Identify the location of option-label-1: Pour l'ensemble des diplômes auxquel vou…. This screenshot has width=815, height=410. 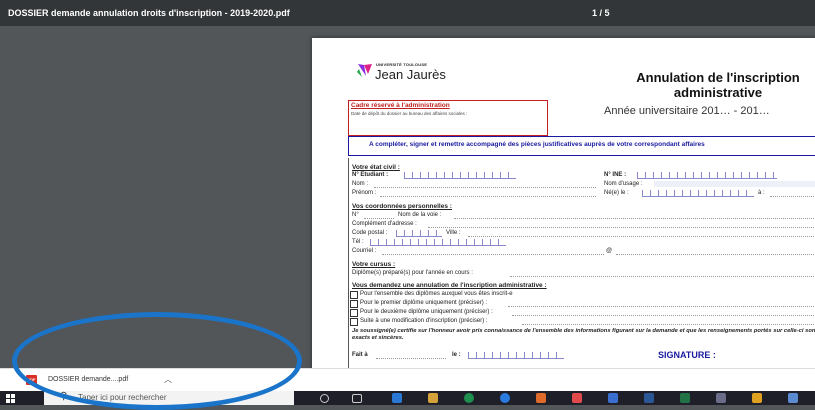
(436, 294).